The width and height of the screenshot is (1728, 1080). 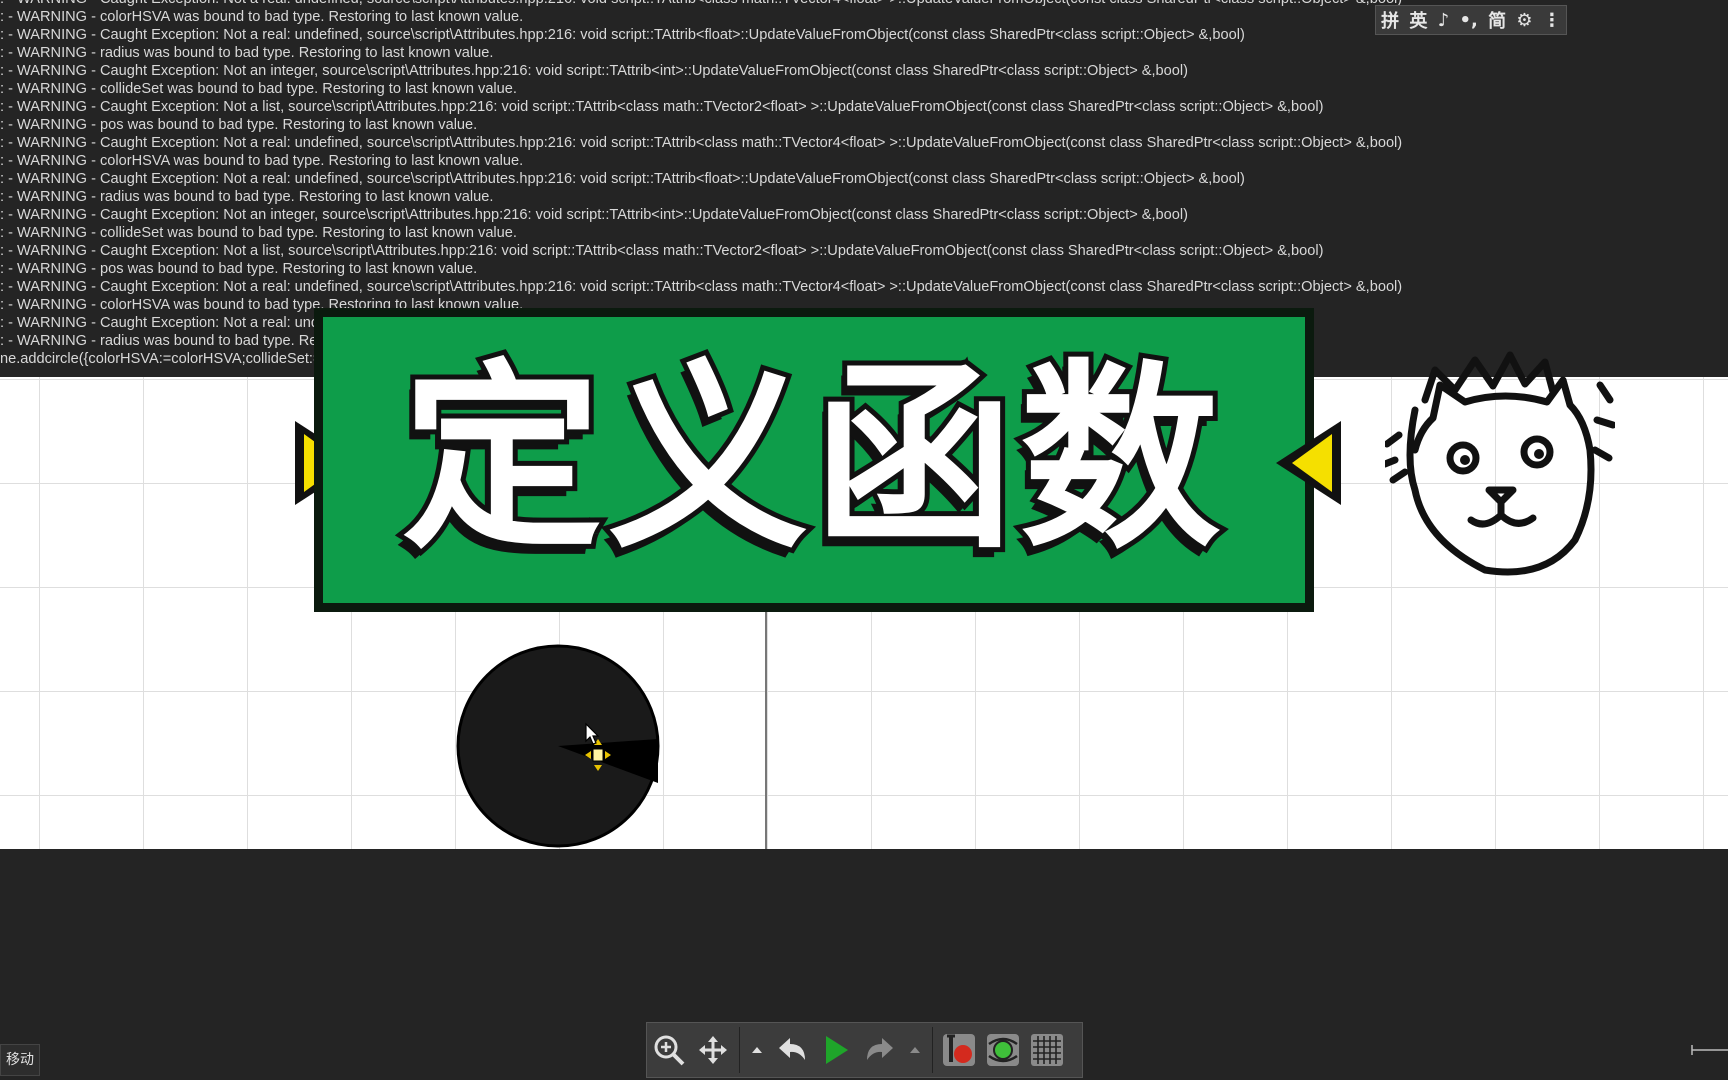 I want to click on circle-object, so click(x=558, y=746).